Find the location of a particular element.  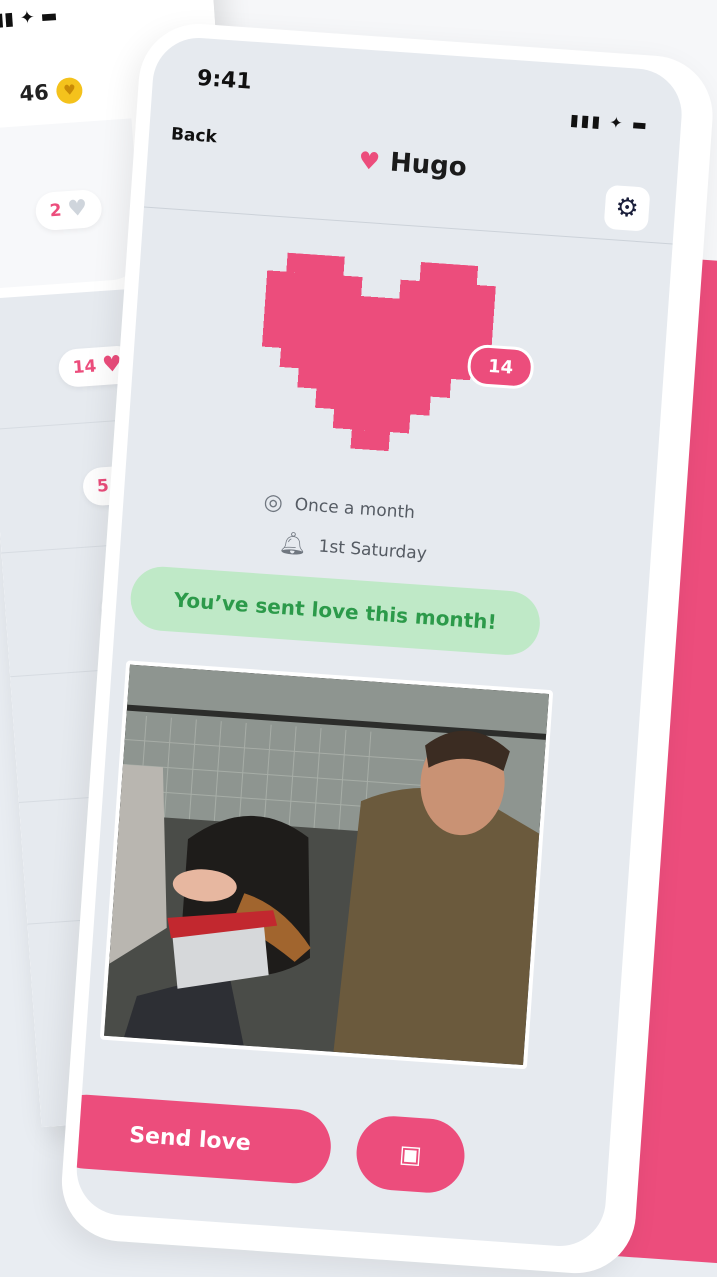

love-sent-banner: You’ve sent love this month! is located at coordinates (335, 611).